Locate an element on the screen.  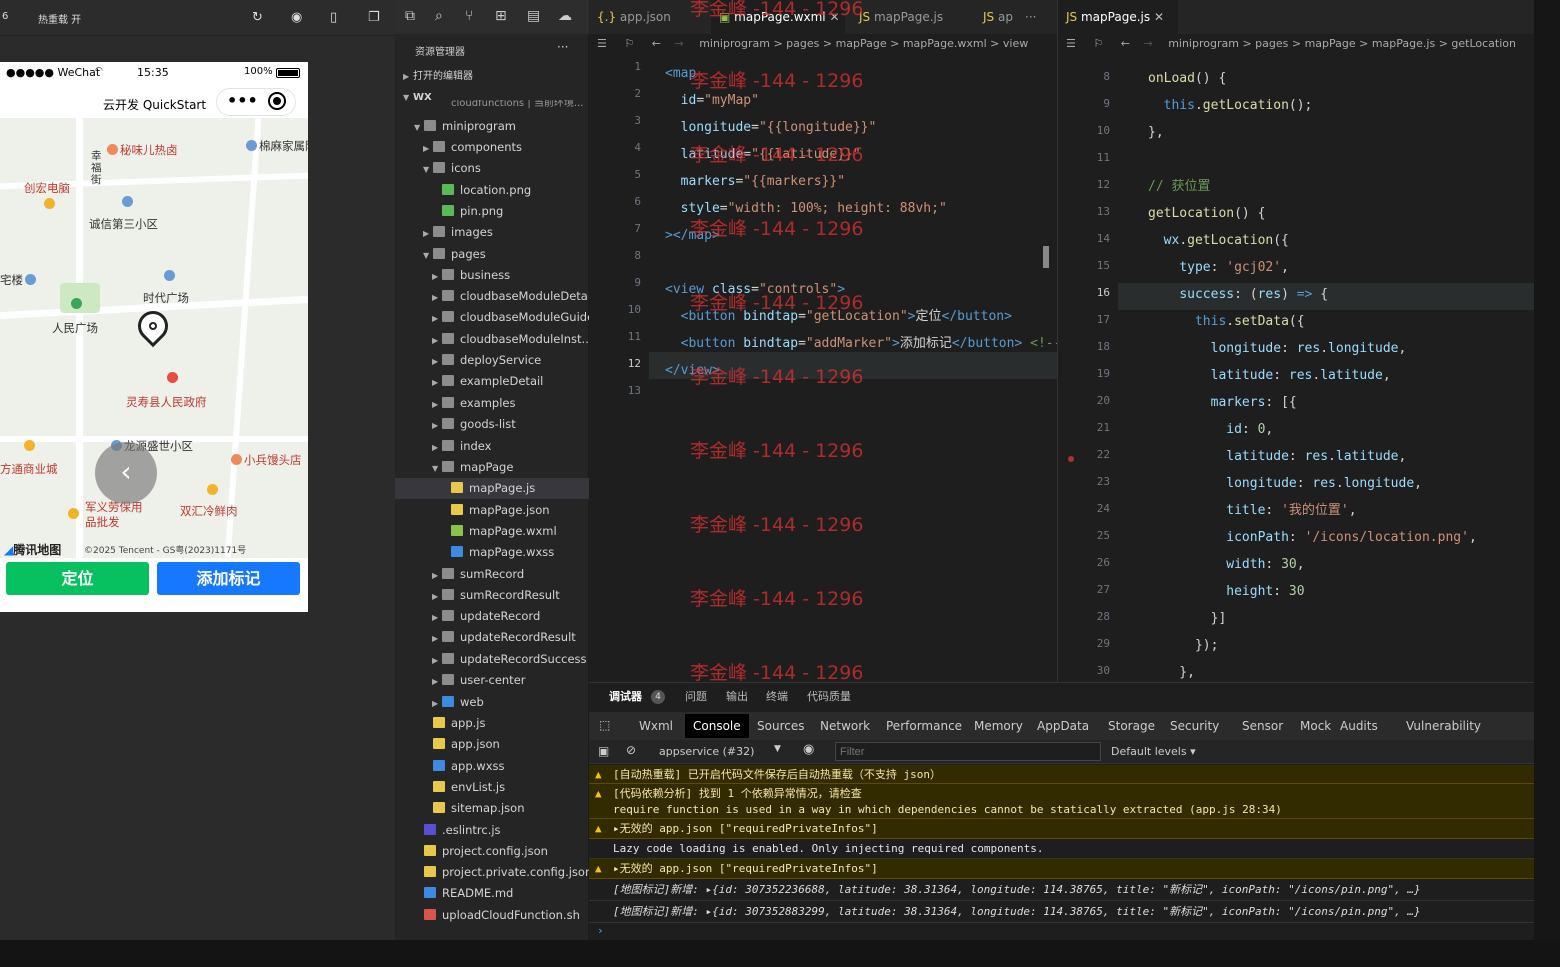
tree-item: project.config.json is located at coordinates (492, 851).